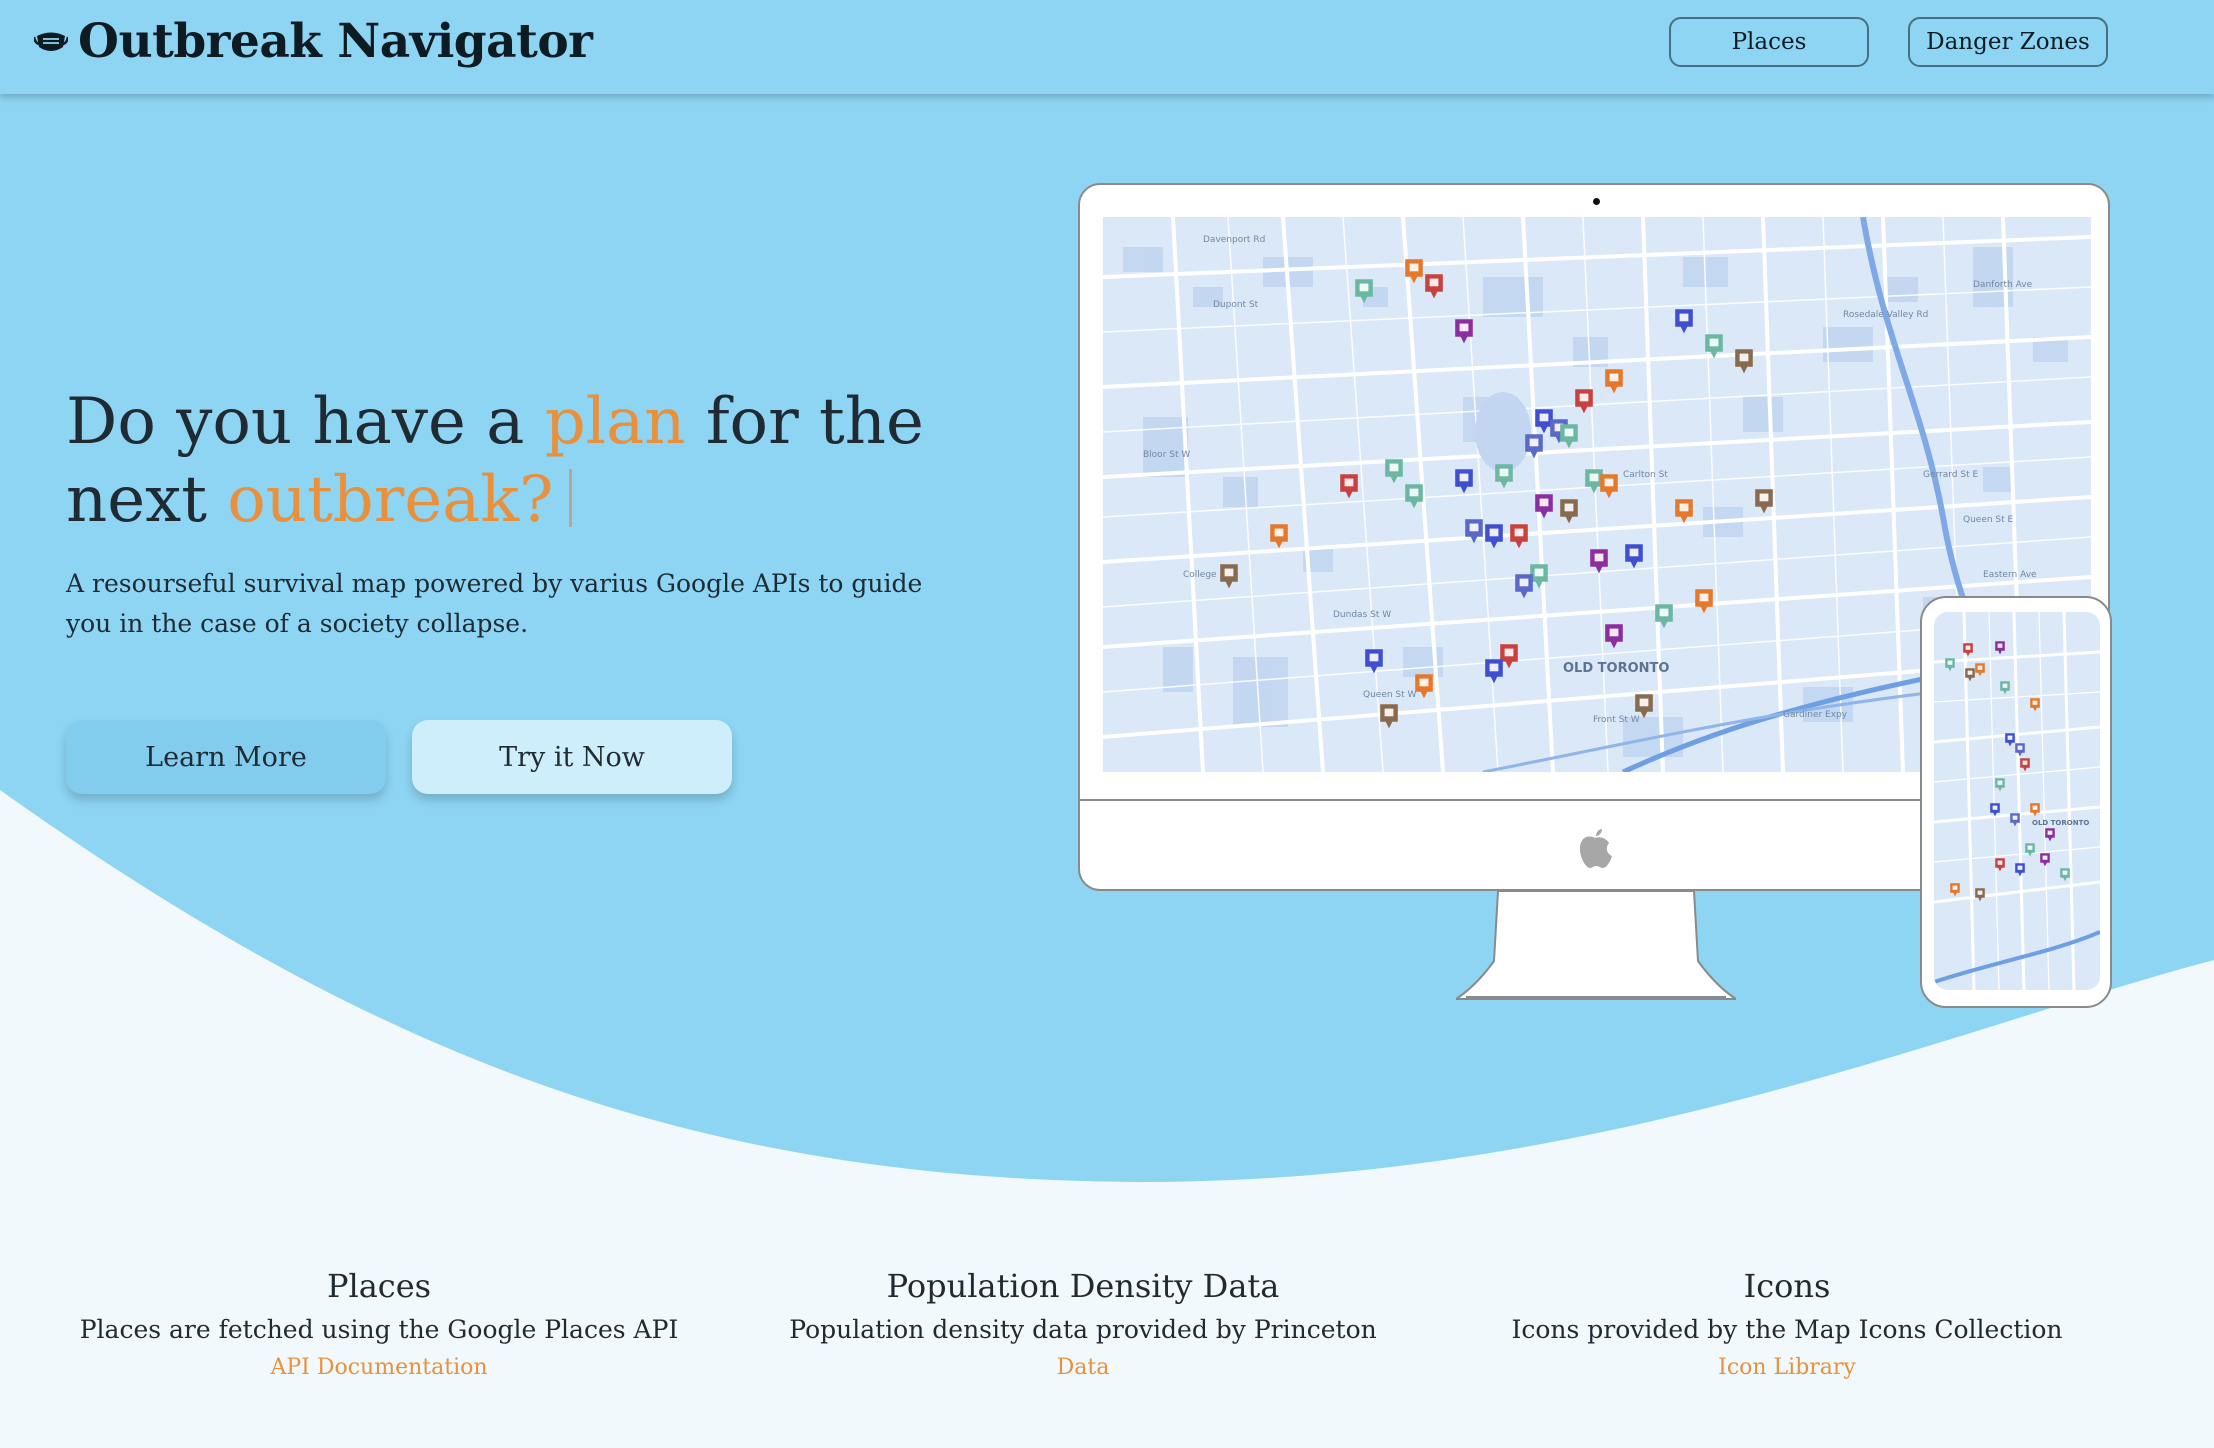 The image size is (2214, 1448). What do you see at coordinates (1787, 1368) in the screenshot?
I see `icon-library-link: Icon Library` at bounding box center [1787, 1368].